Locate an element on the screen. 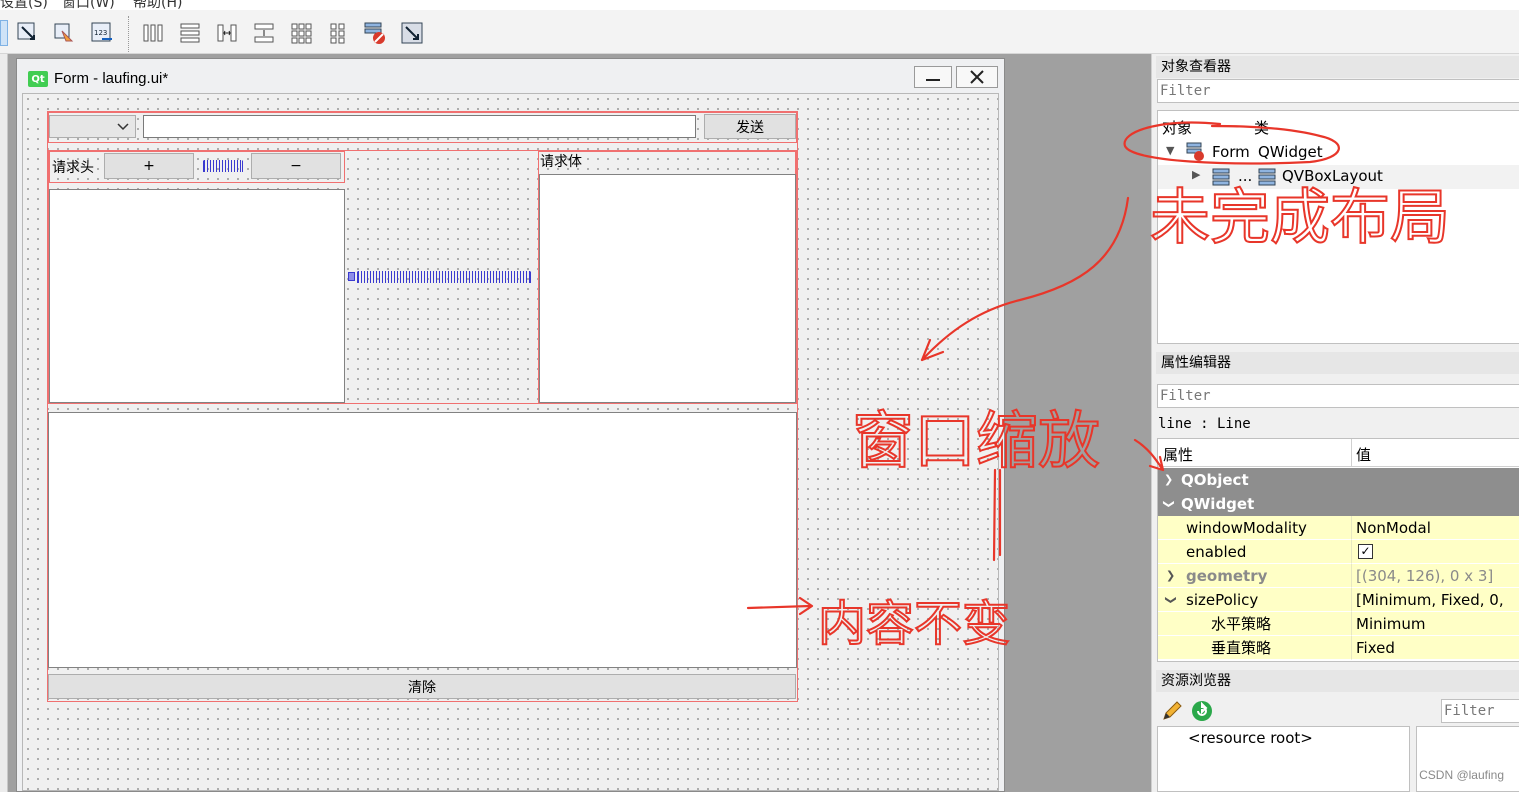 The height and width of the screenshot is (792, 1519). svg-text: 123 is located at coordinates (100, 33).